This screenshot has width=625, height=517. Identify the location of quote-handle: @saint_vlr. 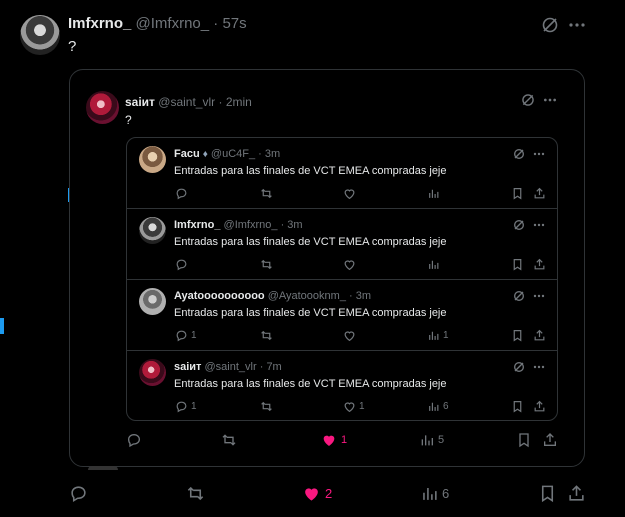
(186, 102).